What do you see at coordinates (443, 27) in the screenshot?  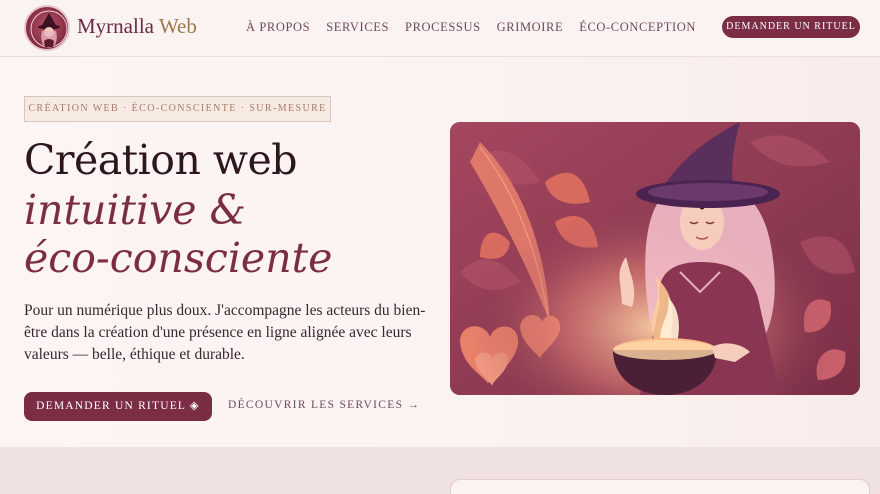 I see `menu-item-processus: PROCESSUS` at bounding box center [443, 27].